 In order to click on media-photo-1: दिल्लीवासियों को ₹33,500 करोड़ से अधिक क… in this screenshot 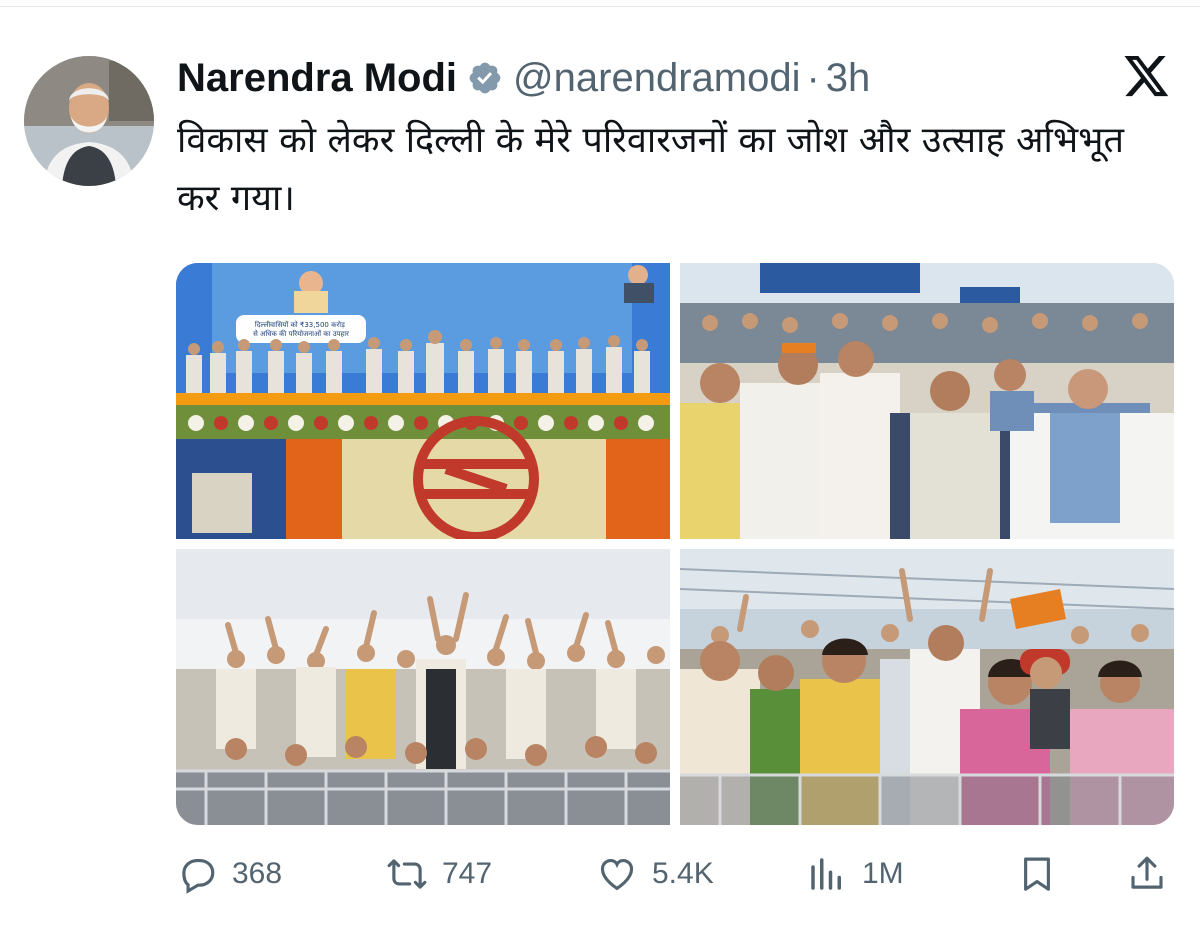, I will do `click(423, 401)`.